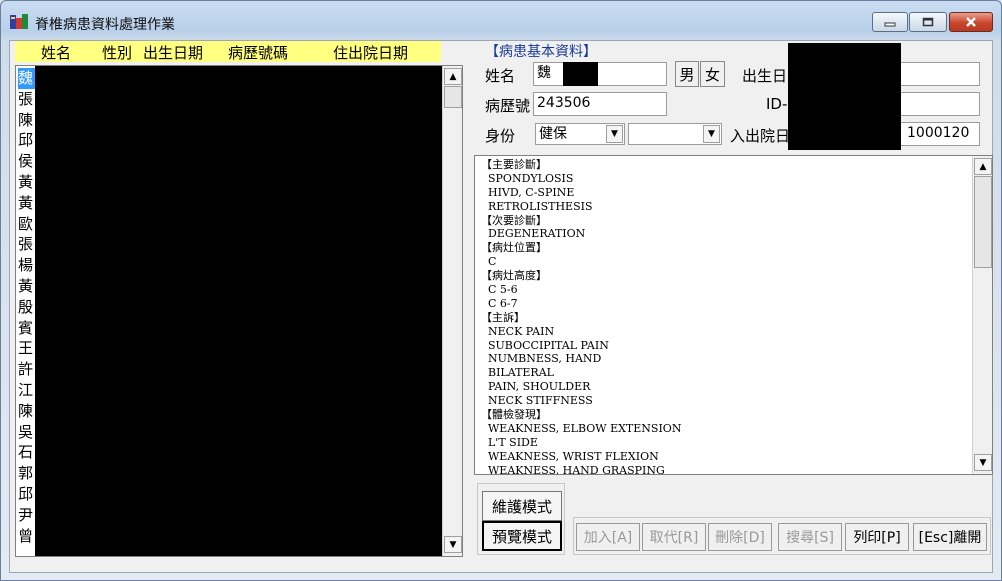 The image size is (1002, 581). Describe the element at coordinates (508, 106) in the screenshot. I see `chart-number-label: 病歷號` at that location.